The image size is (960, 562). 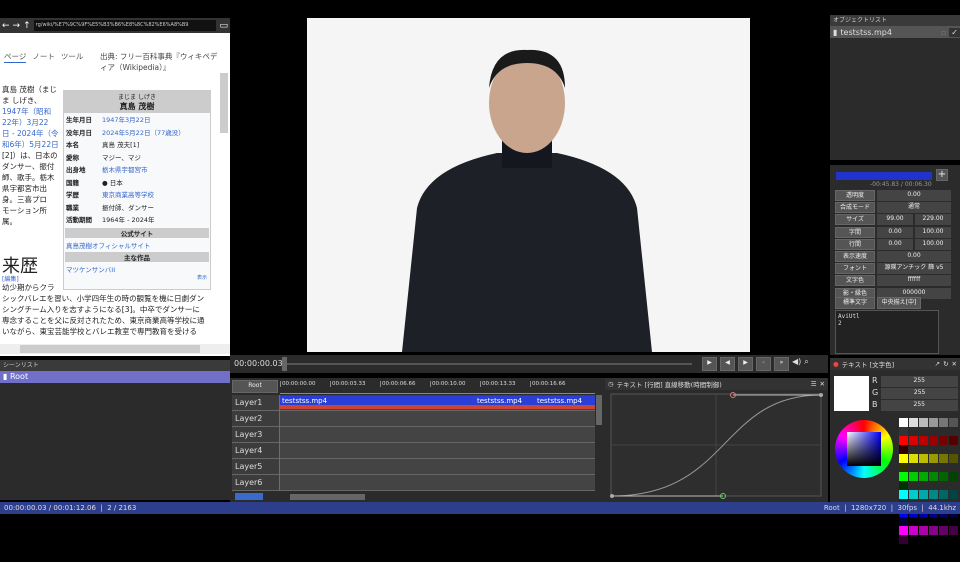 What do you see at coordinates (33, 111) in the screenshot?
I see `lead-line: 1947年（昭和` at bounding box center [33, 111].